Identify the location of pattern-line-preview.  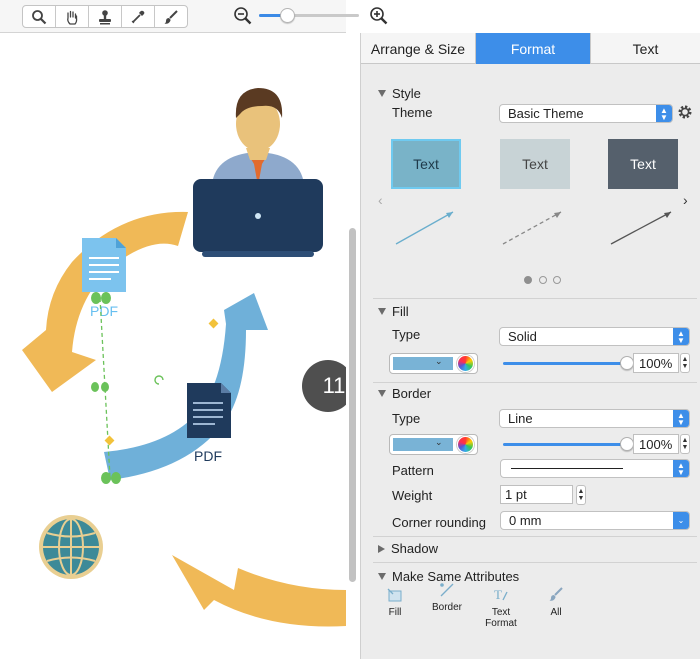
(567, 468).